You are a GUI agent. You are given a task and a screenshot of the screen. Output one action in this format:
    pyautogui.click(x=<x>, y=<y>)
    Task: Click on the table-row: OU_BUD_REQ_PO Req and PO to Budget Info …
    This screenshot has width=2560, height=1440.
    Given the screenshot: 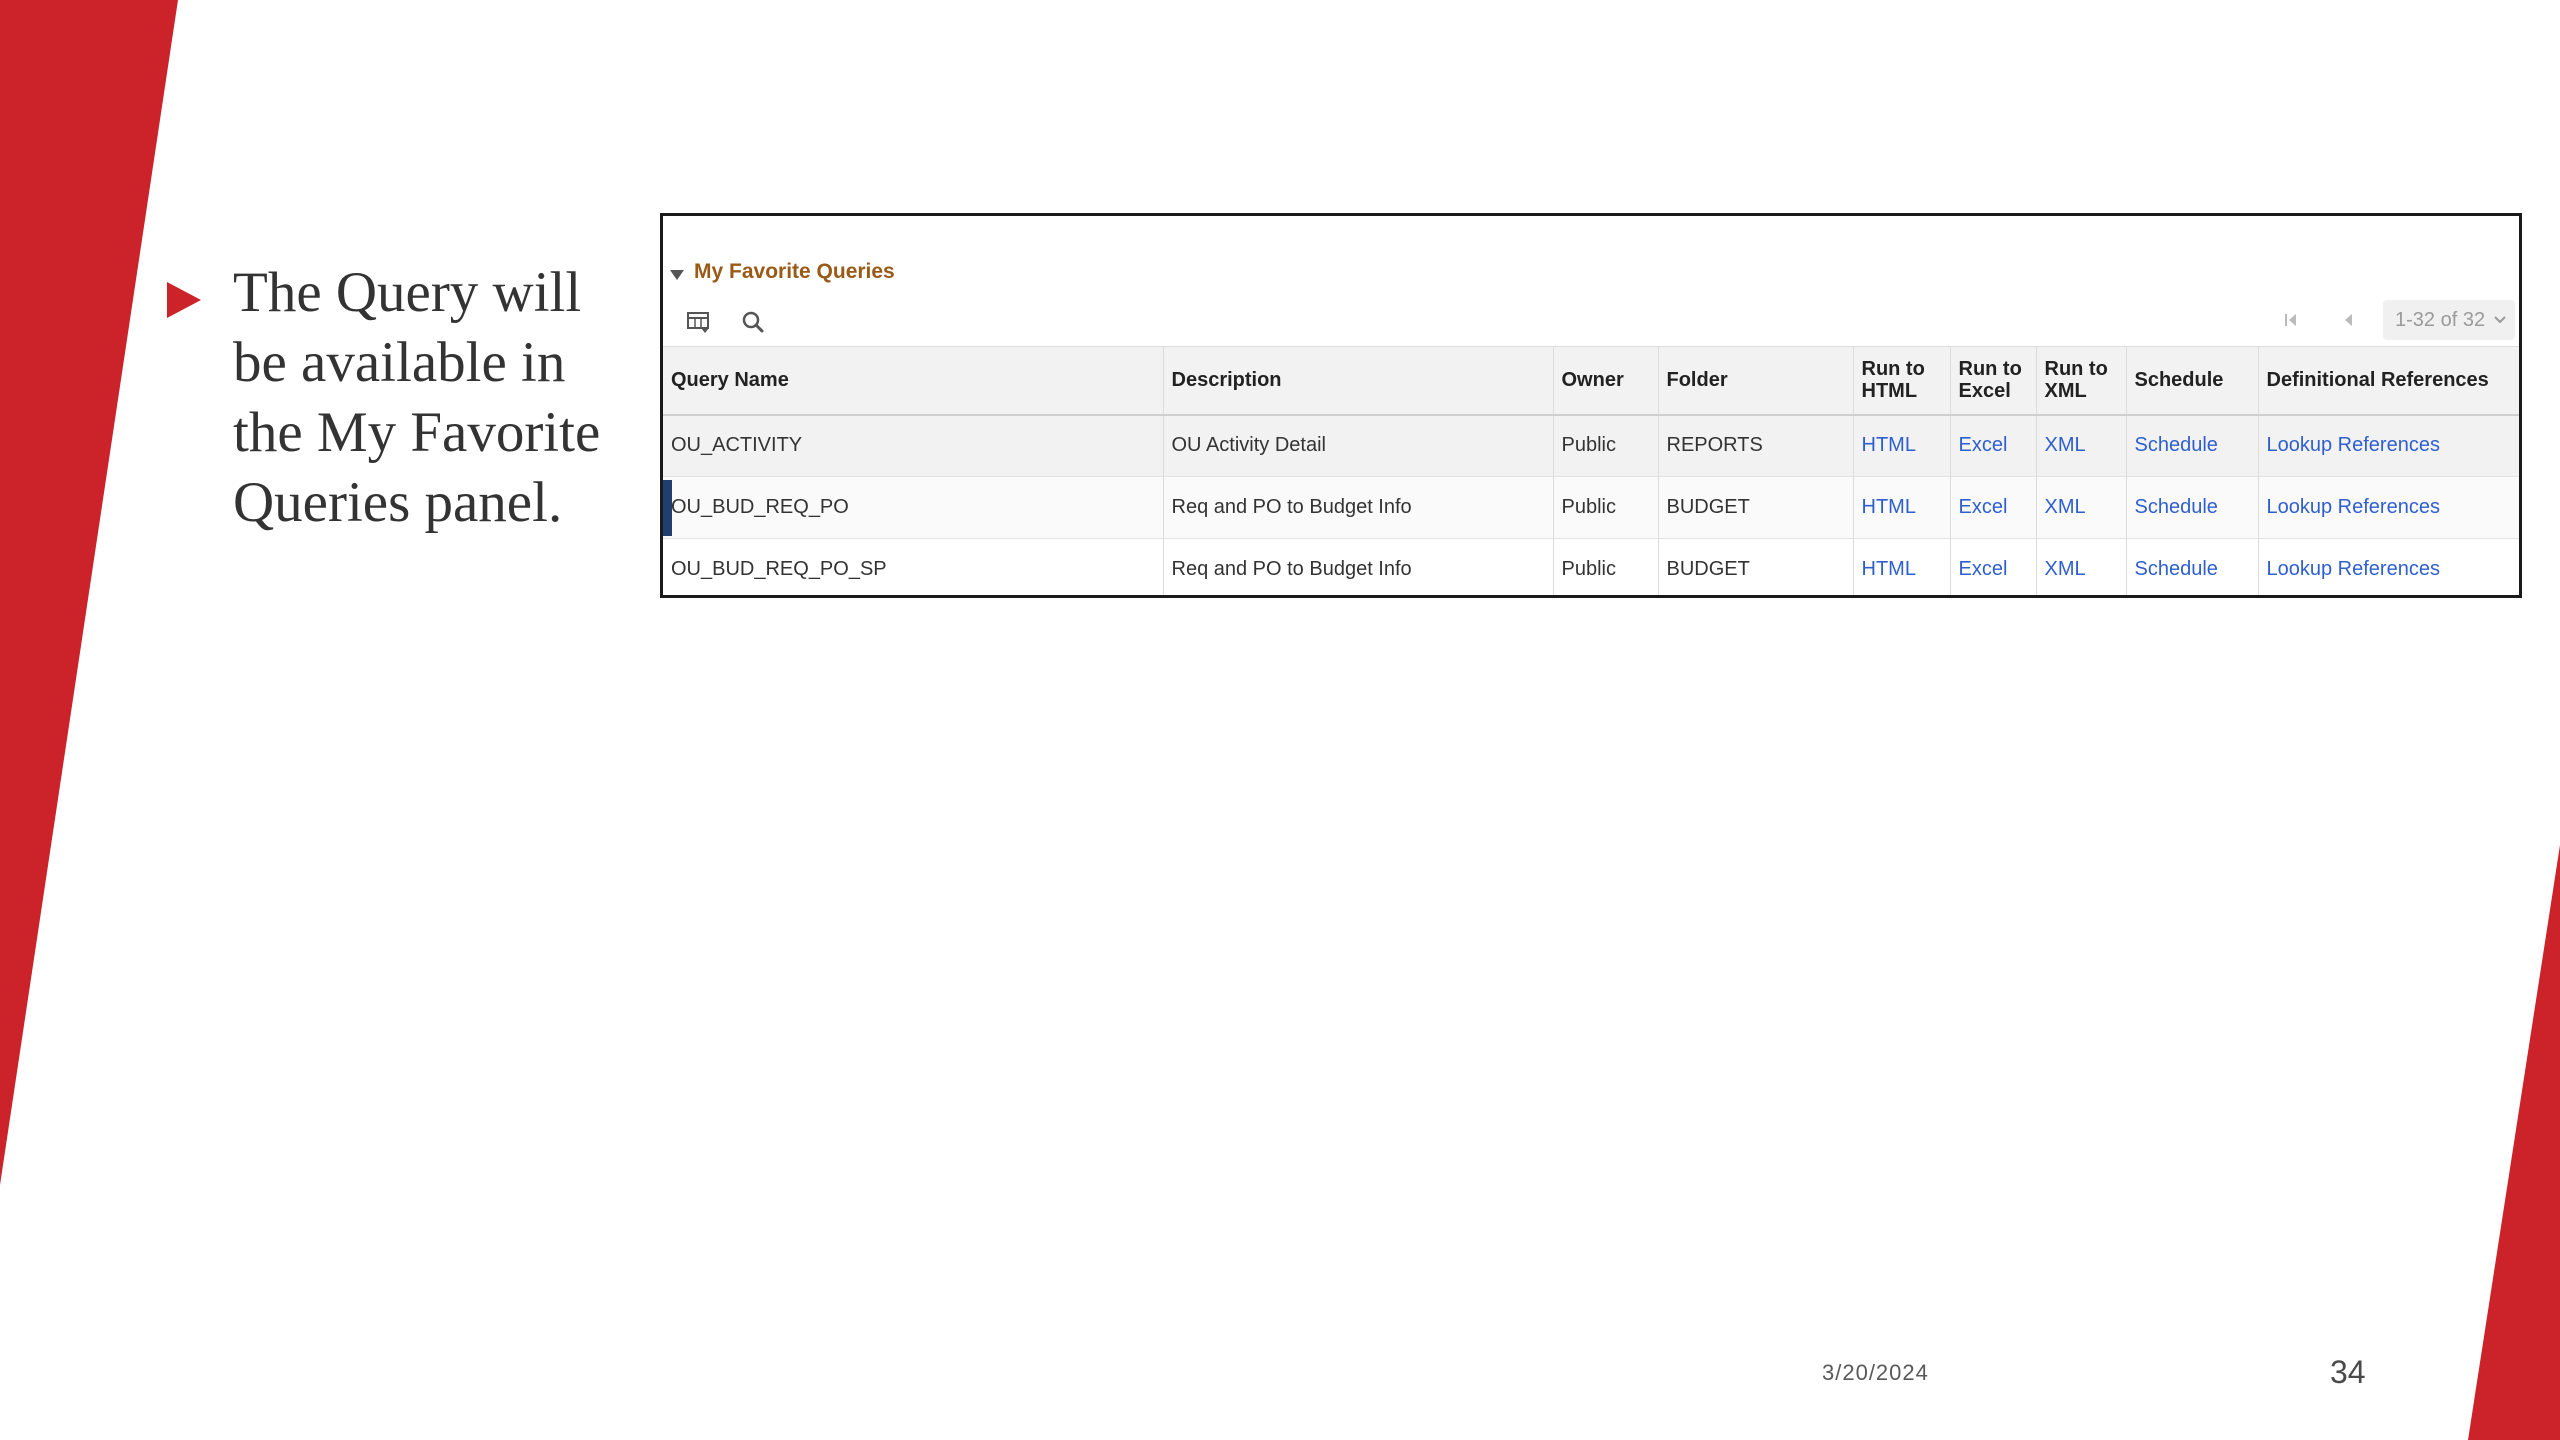 What is the action you would take?
    pyautogui.click(x=1591, y=507)
    